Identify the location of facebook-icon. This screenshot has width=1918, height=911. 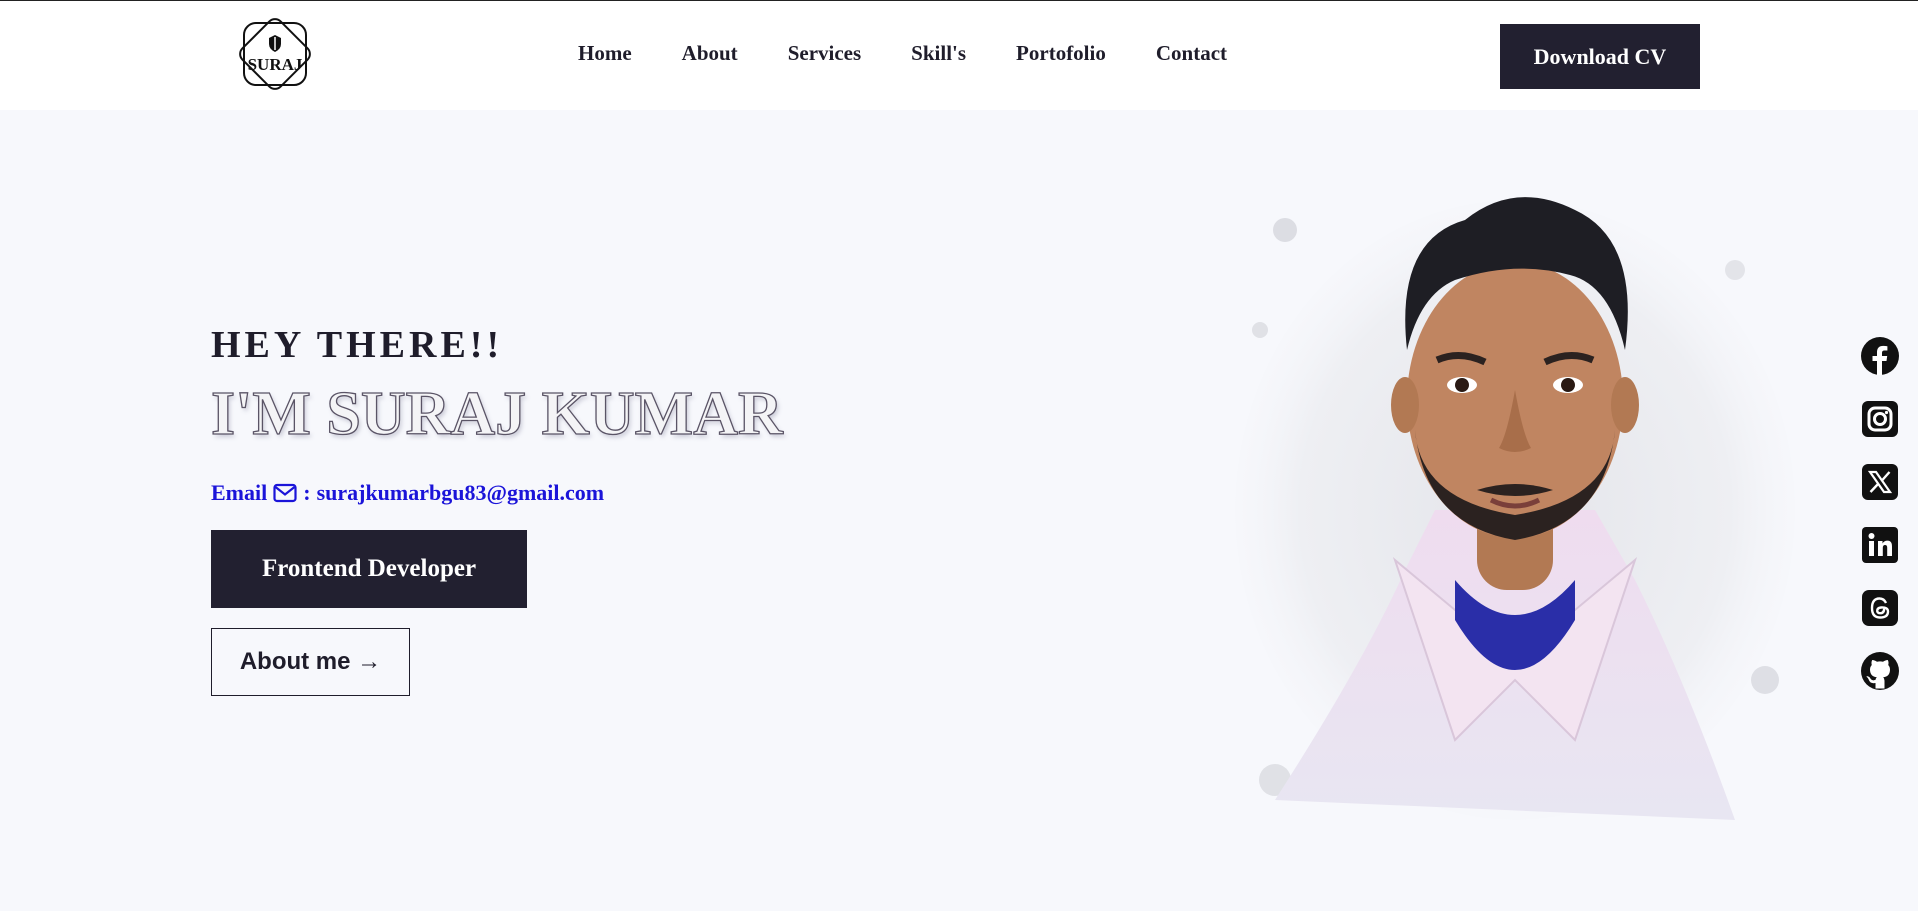
(1880, 356).